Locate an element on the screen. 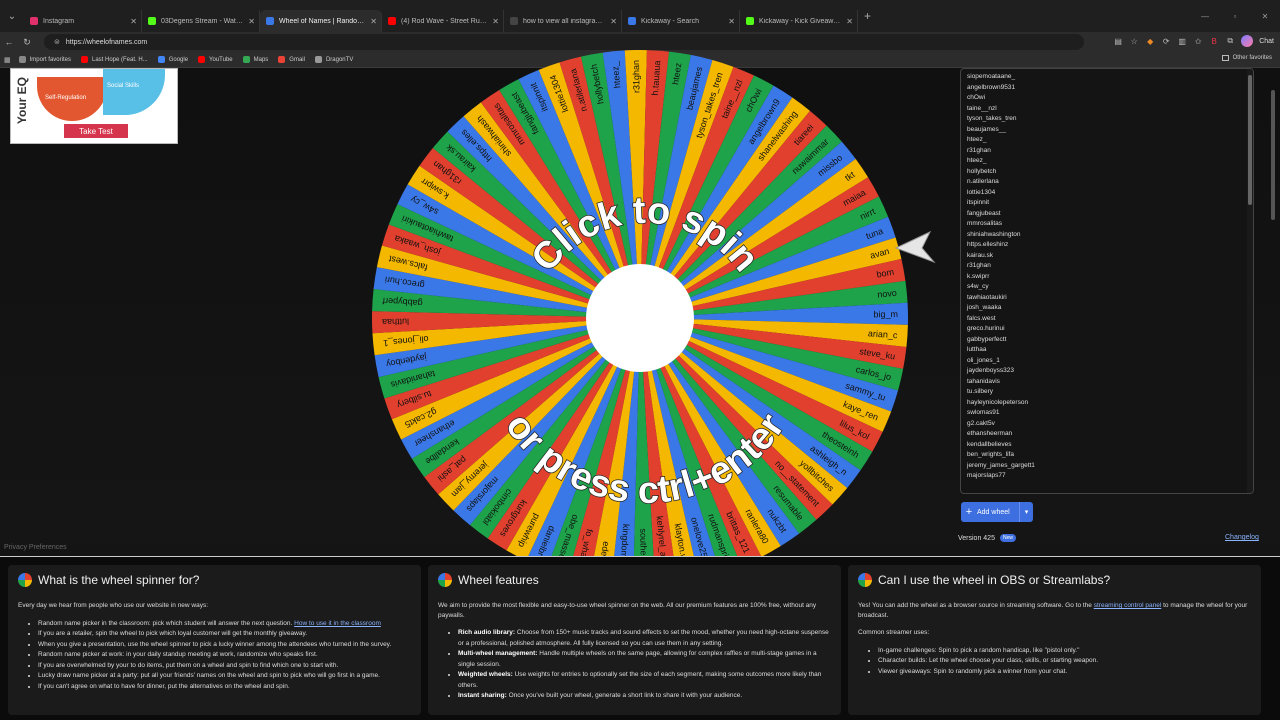  entry-line: g2.cakt5v is located at coordinates (1110, 424).